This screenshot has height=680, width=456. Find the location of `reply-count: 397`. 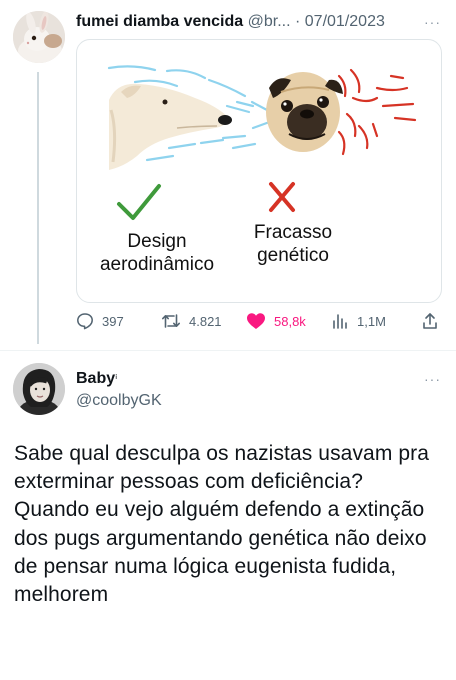

reply-count: 397 is located at coordinates (113, 321).